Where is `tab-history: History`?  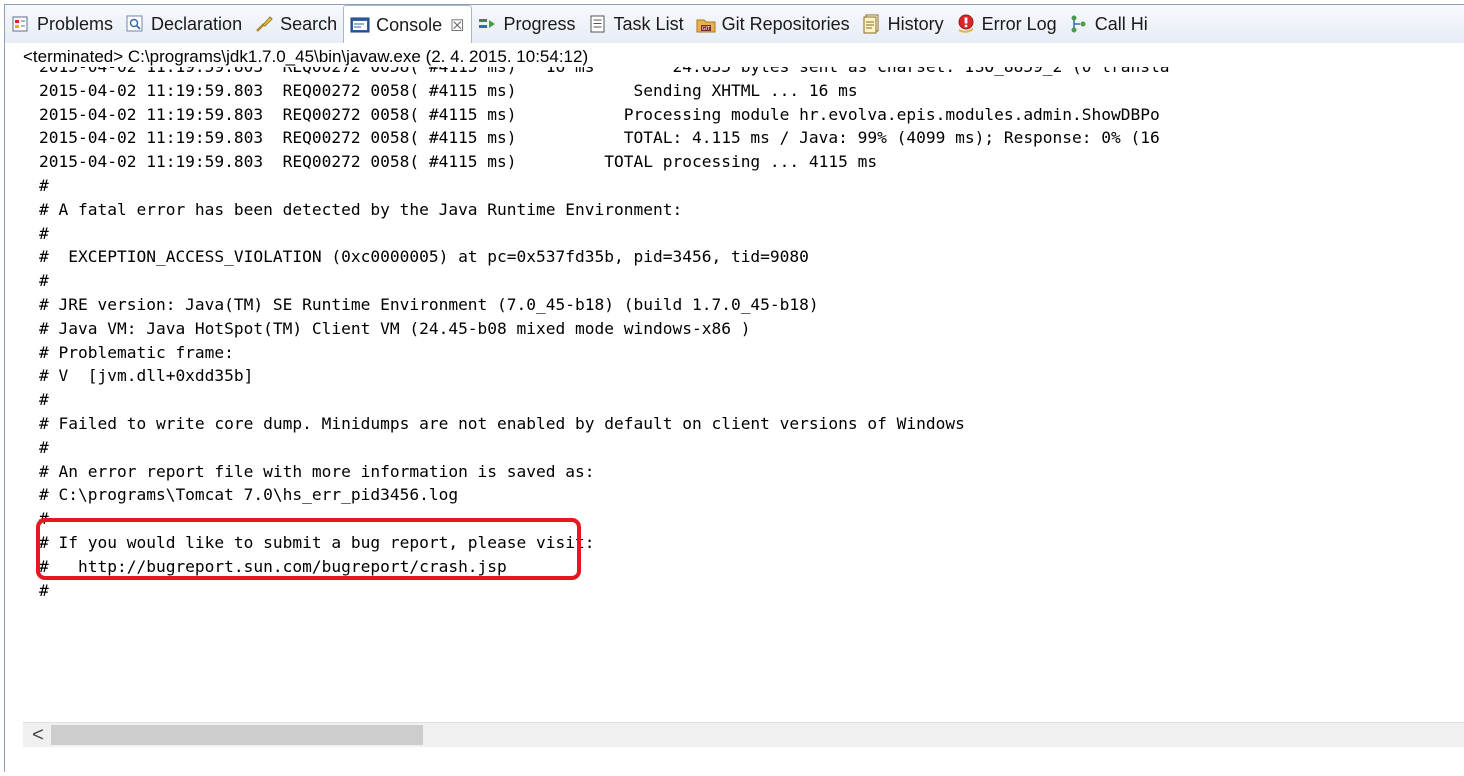
tab-history: History is located at coordinates (903, 24).